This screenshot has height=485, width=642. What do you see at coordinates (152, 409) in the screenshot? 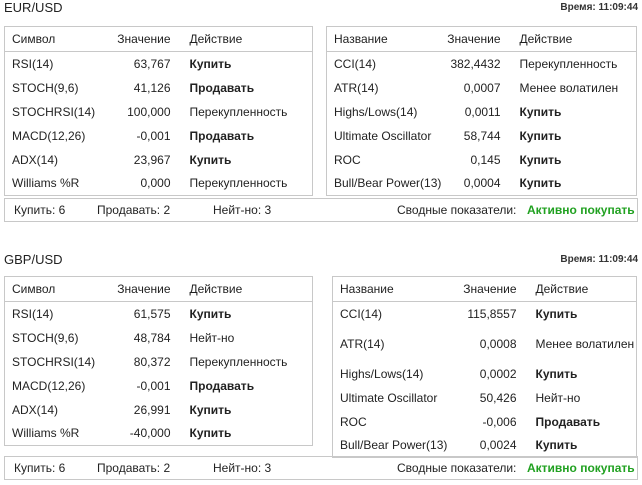
I see `indicator-value: 26,991` at bounding box center [152, 409].